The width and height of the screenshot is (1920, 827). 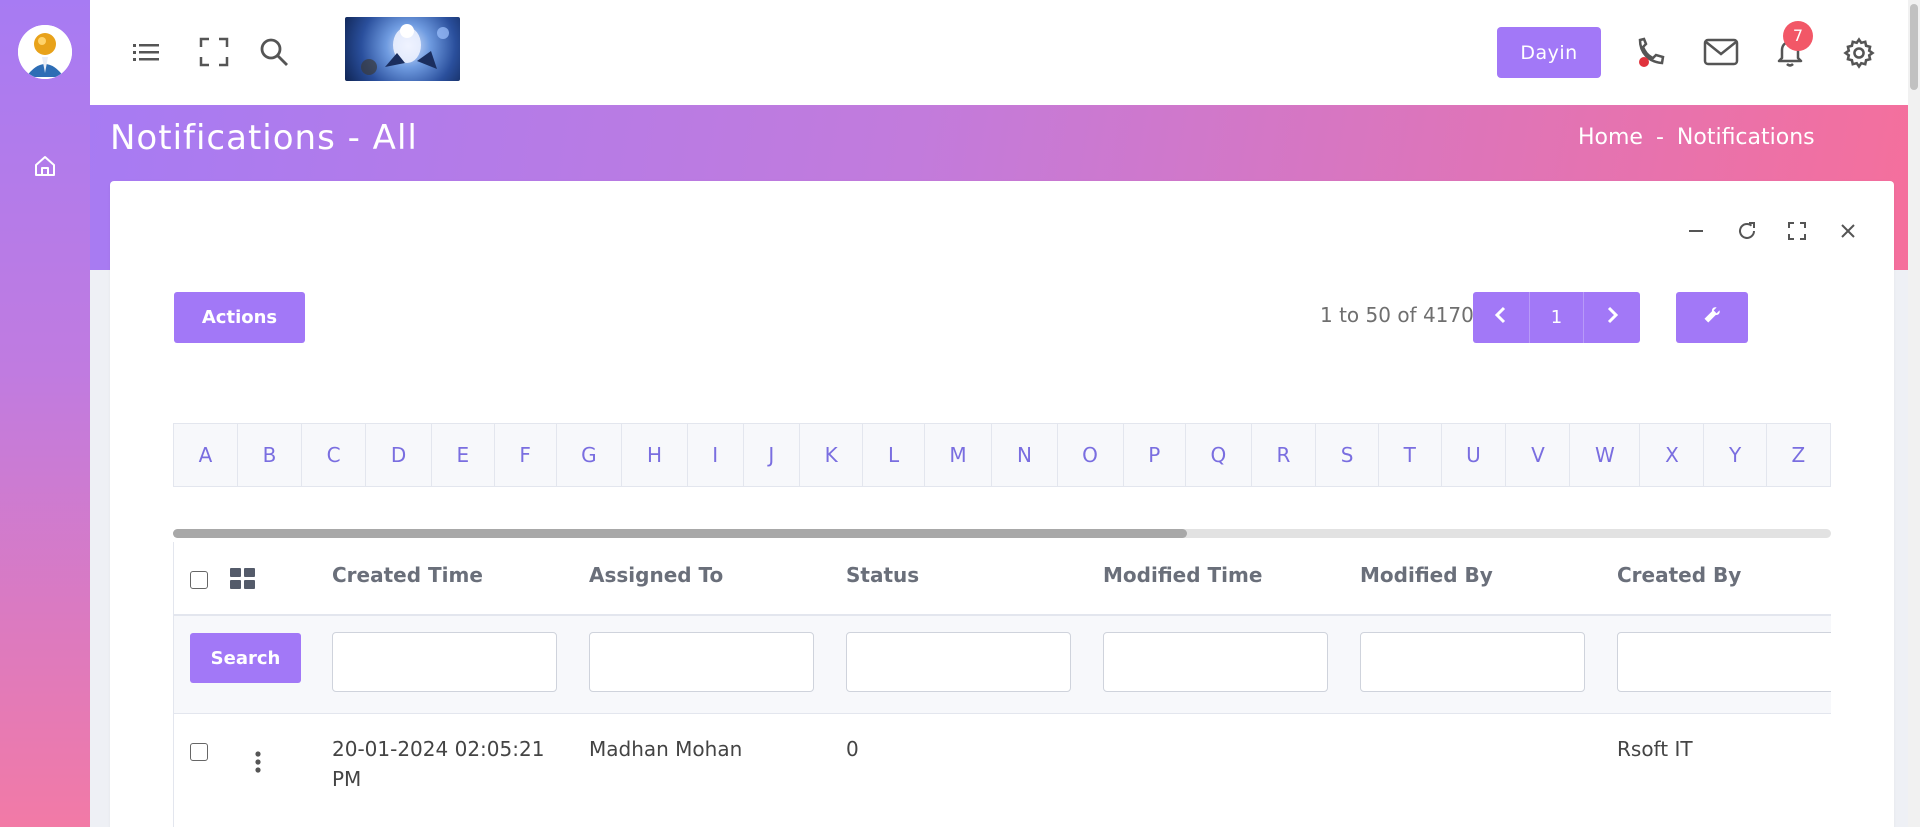 I want to click on alpha-letter-z: Z, so click(x=1798, y=455).